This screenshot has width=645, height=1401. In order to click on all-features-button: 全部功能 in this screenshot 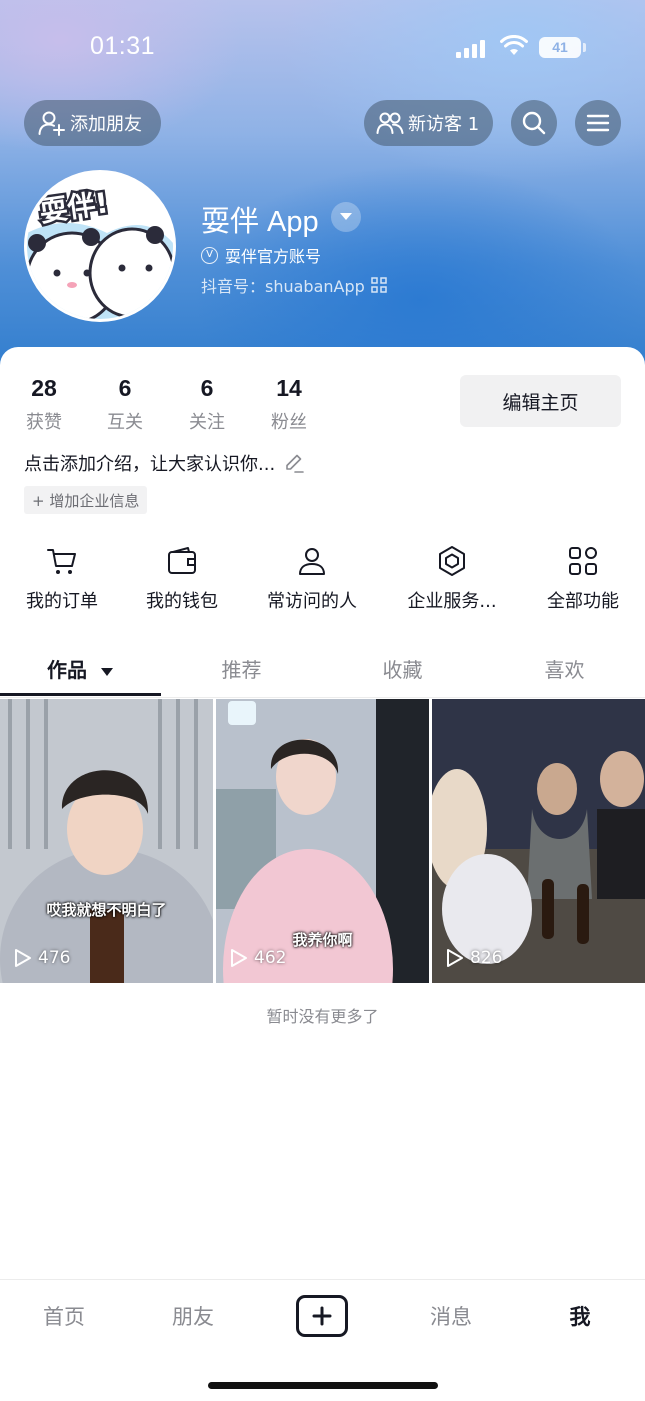, I will do `click(583, 578)`.